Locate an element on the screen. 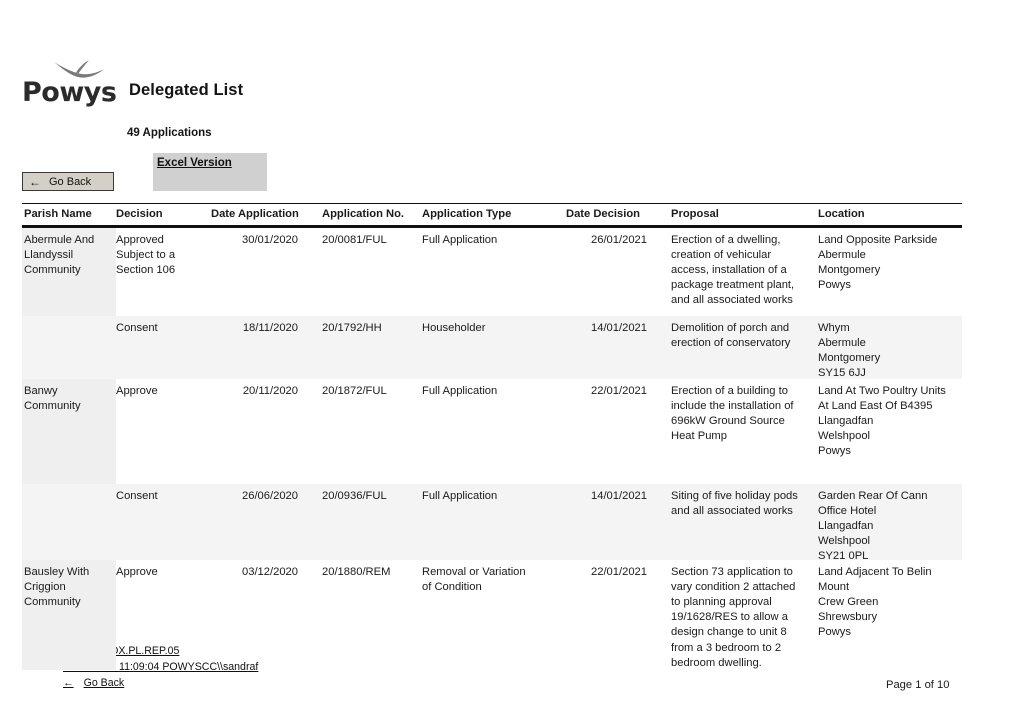 This screenshot has height=721, width=1020. cell-date-application: 18/11/2020 is located at coordinates (270, 328).